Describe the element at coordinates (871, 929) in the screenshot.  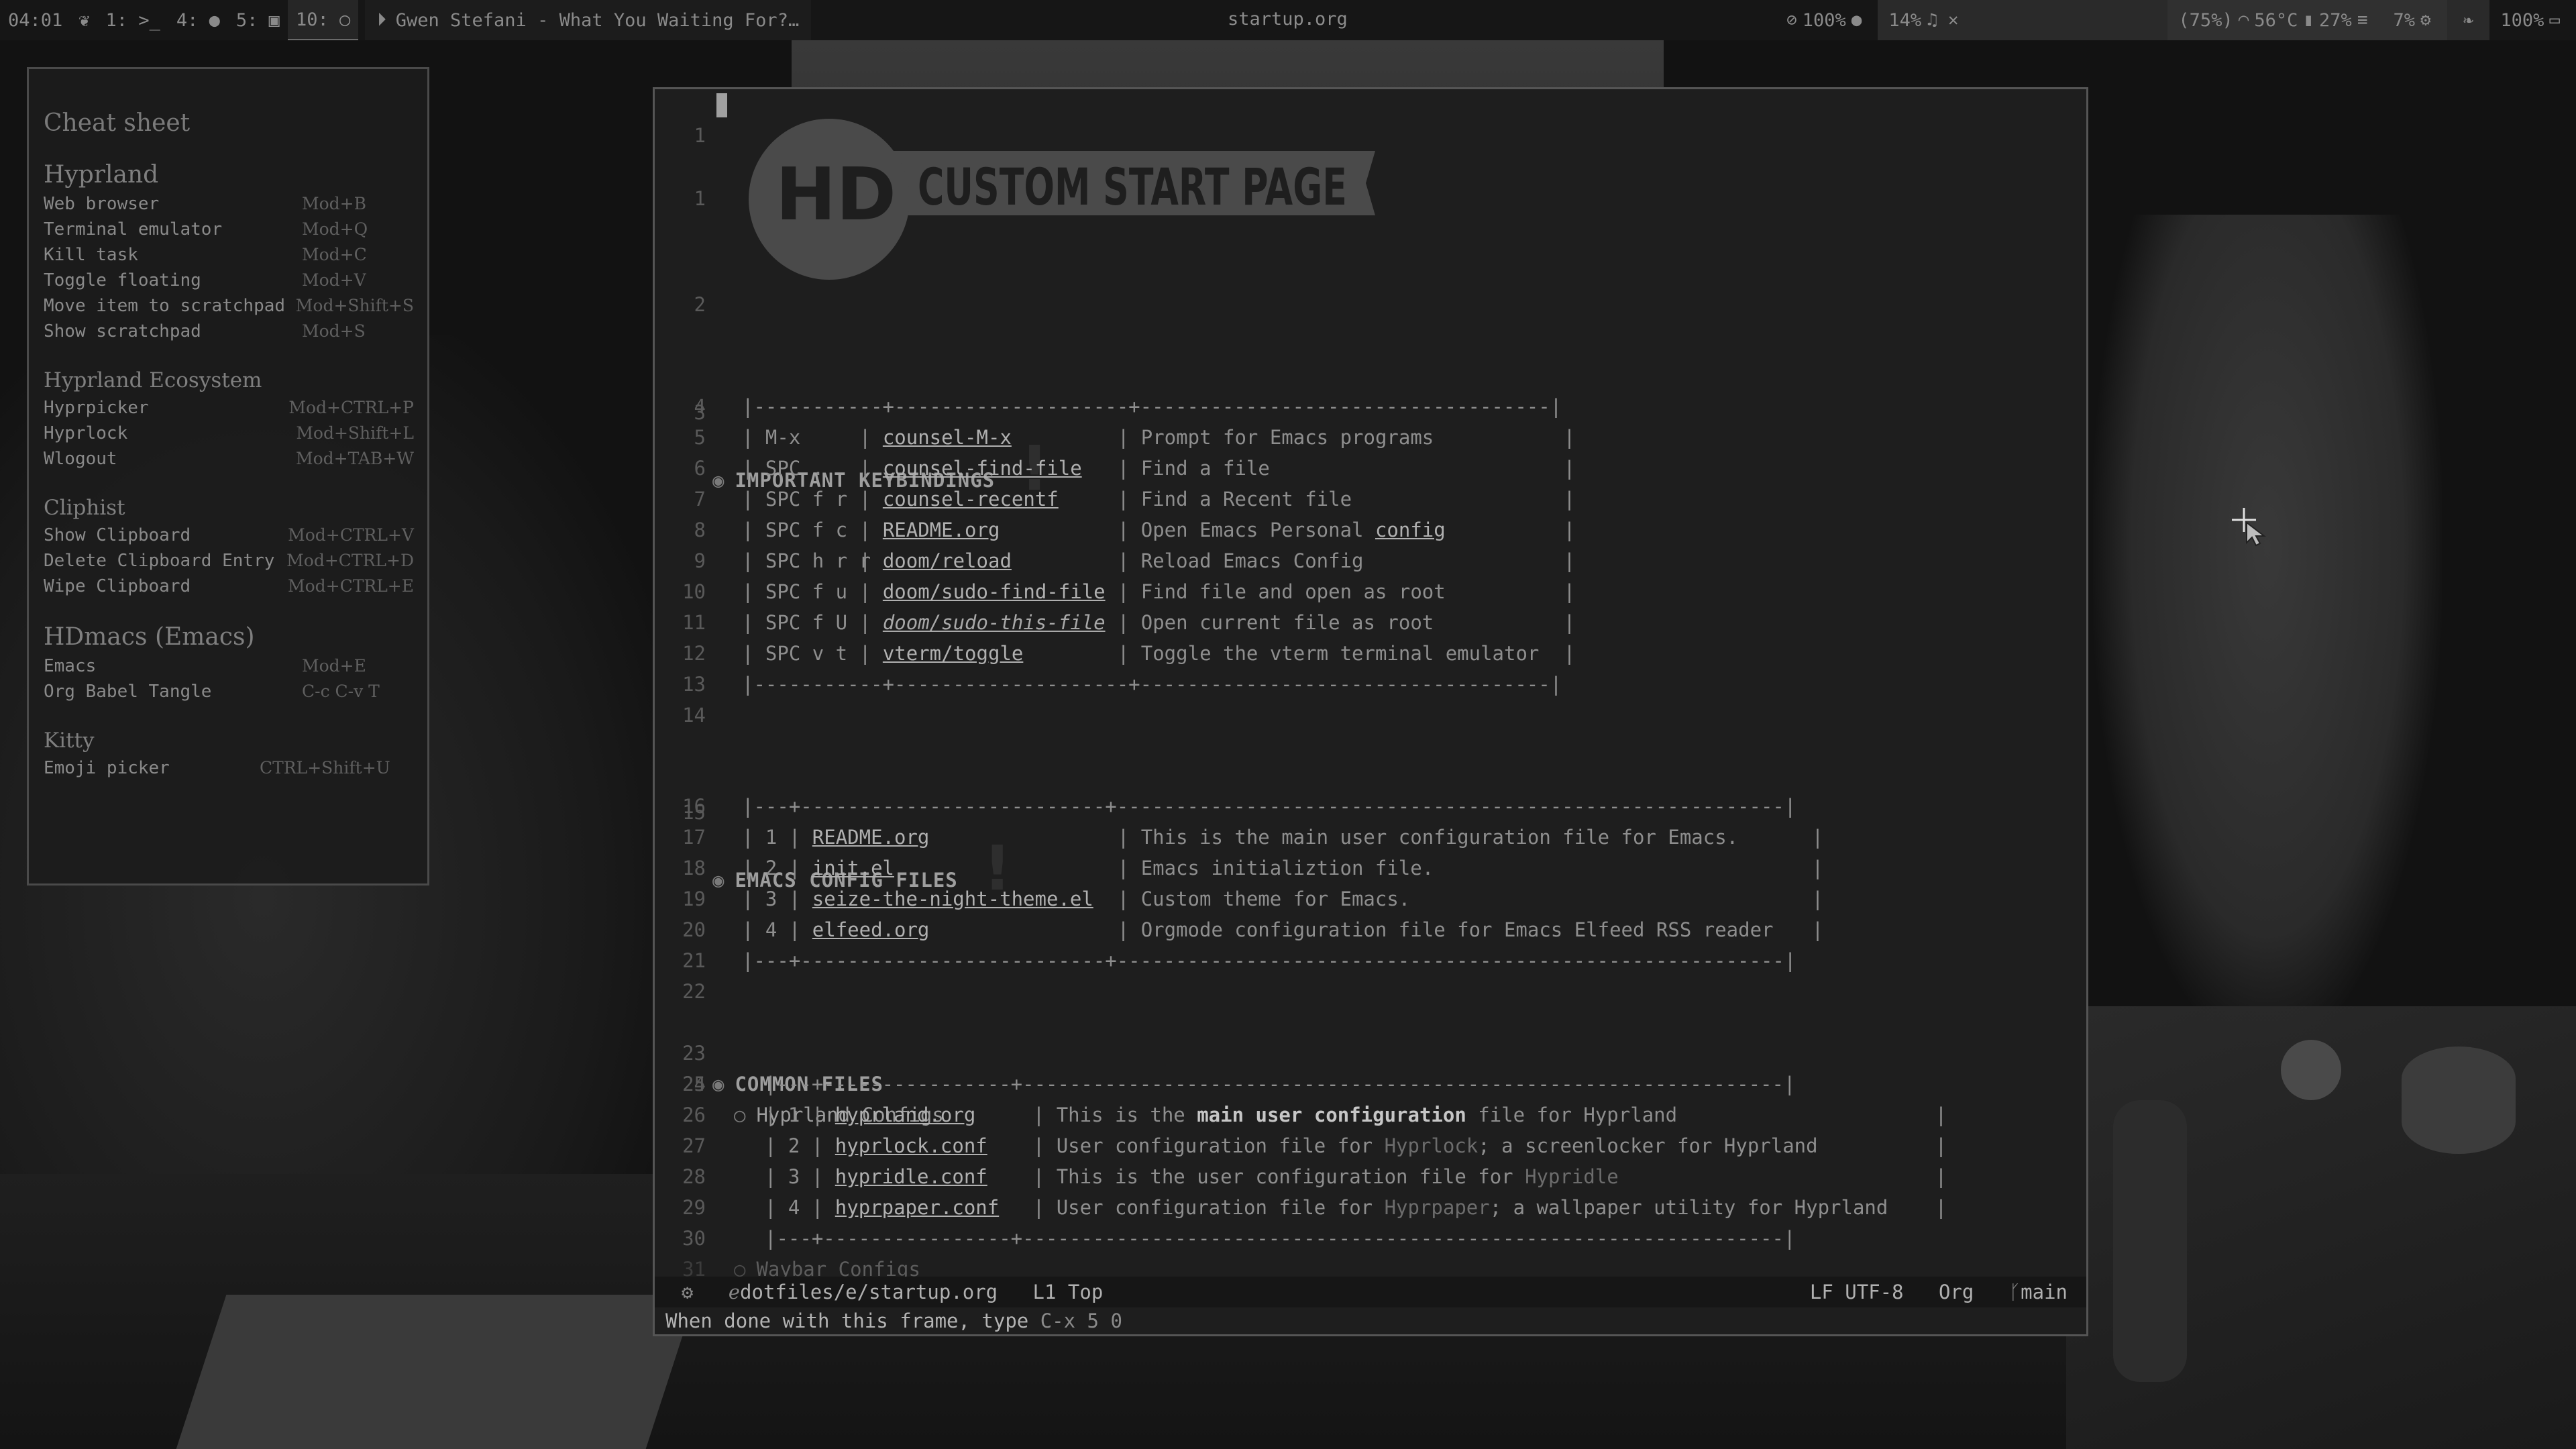
I see `file-link: elfeed.org` at that location.